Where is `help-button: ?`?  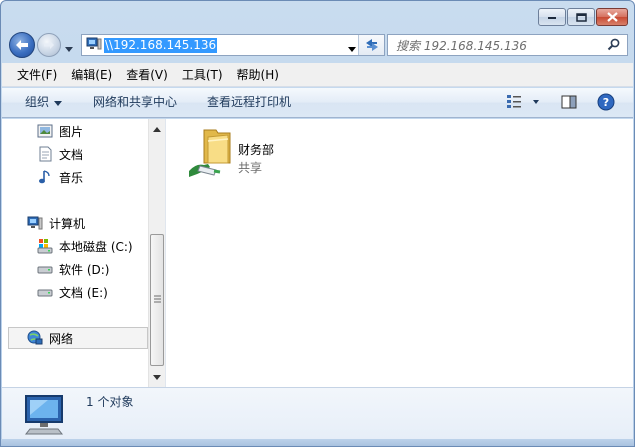 help-button: ? is located at coordinates (606, 103).